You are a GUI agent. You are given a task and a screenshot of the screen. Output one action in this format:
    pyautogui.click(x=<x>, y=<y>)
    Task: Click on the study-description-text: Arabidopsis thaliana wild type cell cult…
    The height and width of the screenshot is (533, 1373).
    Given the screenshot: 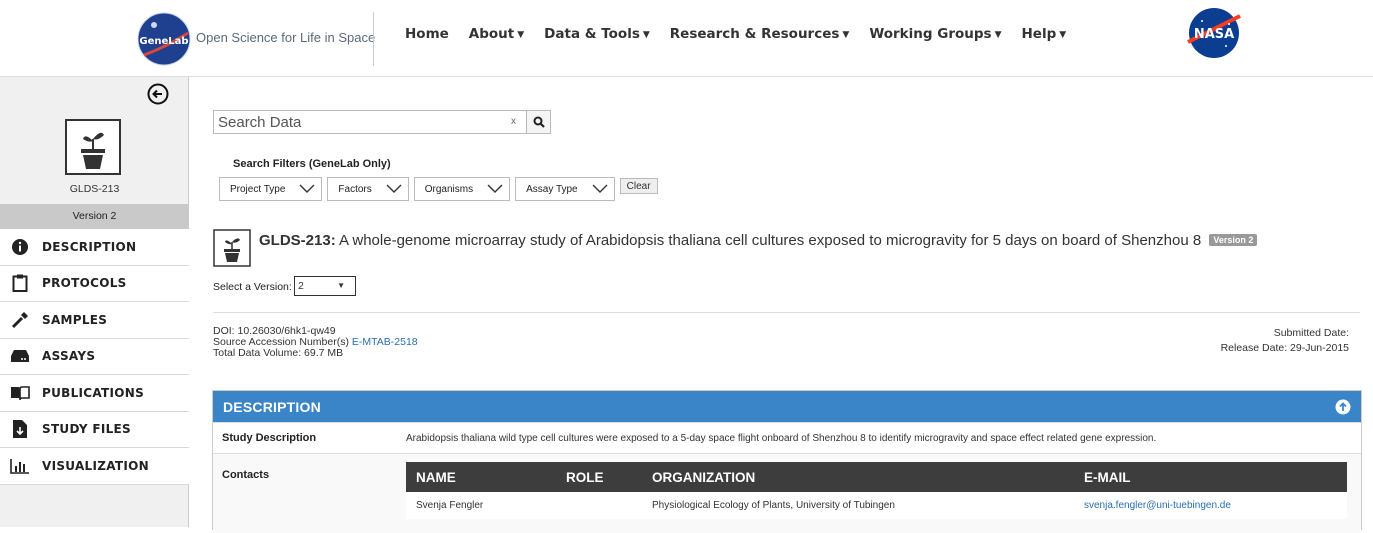 What is the action you would take?
    pyautogui.click(x=781, y=438)
    